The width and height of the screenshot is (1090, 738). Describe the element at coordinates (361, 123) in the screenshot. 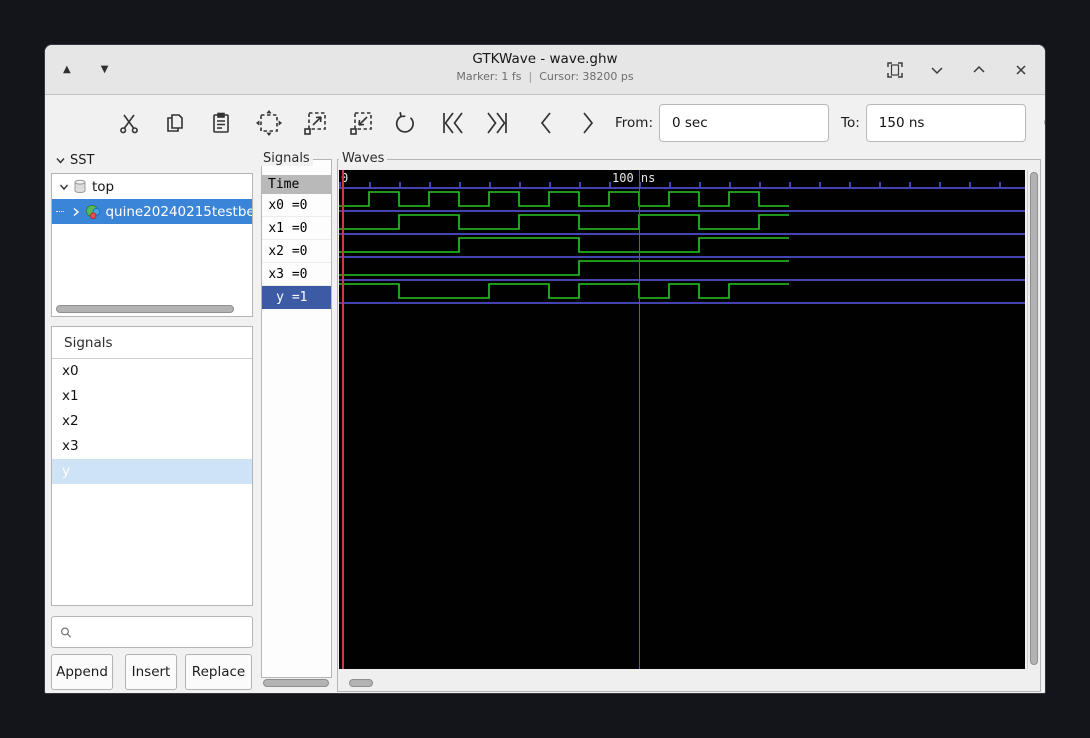

I see `zoom-out-icon` at that location.